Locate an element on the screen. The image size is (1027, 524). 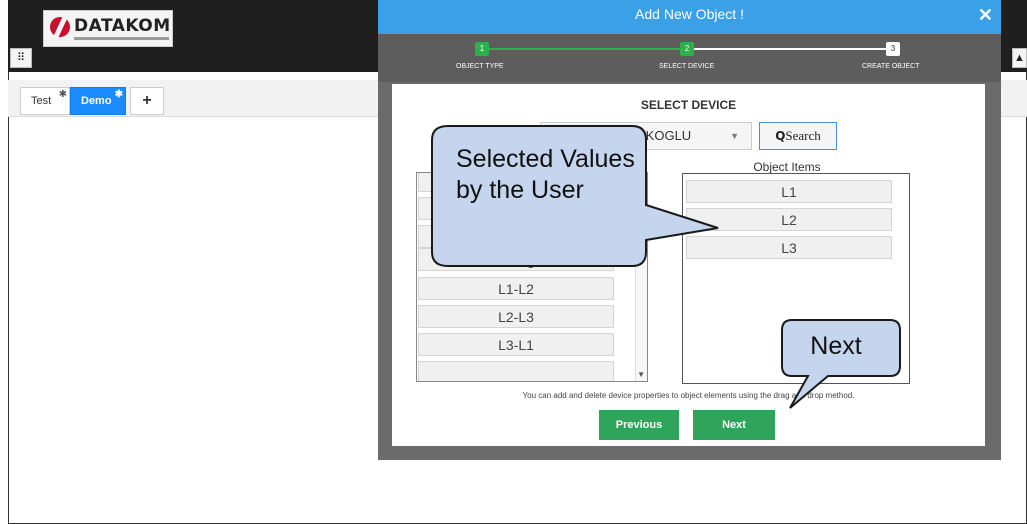
list-item: L1-L2 is located at coordinates (516, 288).